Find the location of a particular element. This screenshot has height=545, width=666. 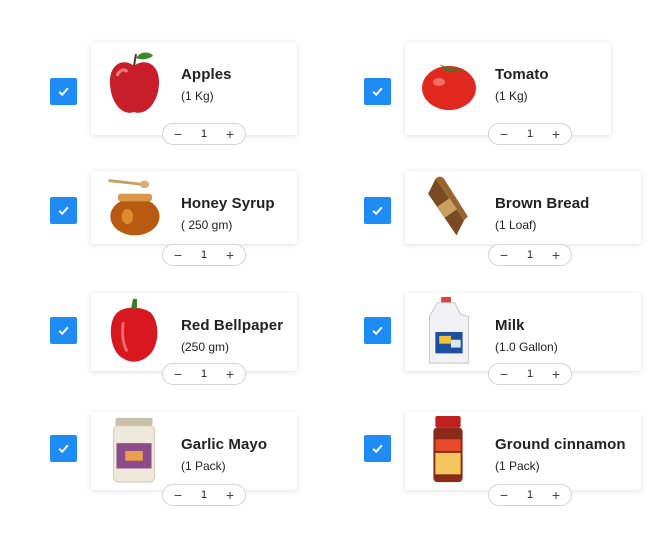

bread-loaf-image is located at coordinates (448, 206).